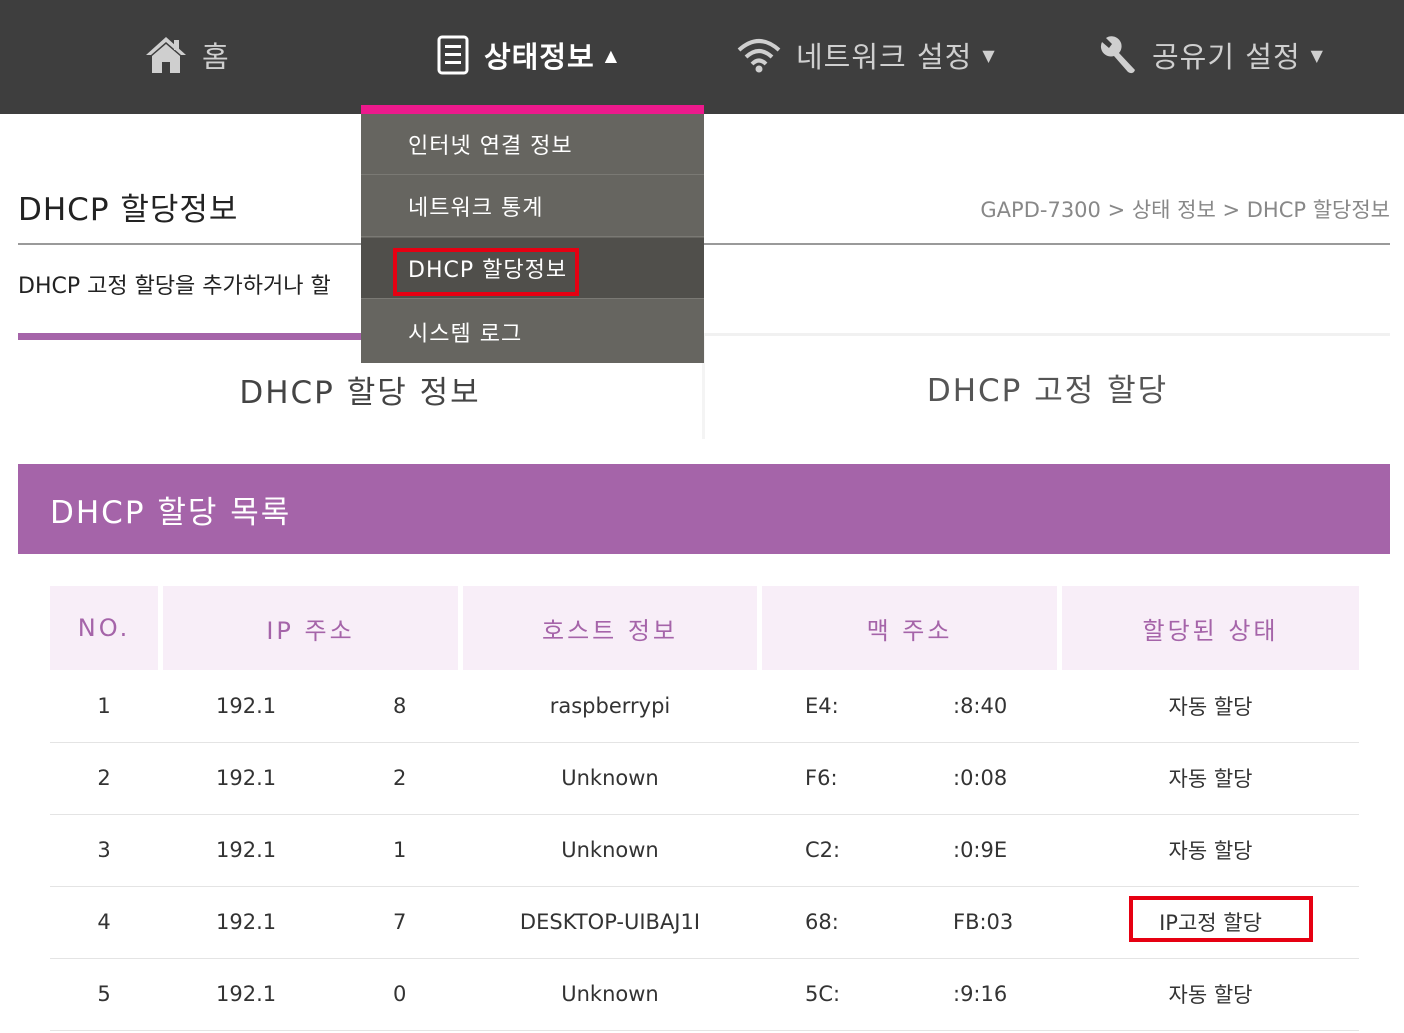 The height and width of the screenshot is (1033, 1404). Describe the element at coordinates (1226, 57) in the screenshot. I see `nav-router-label: 공유기 설정` at that location.